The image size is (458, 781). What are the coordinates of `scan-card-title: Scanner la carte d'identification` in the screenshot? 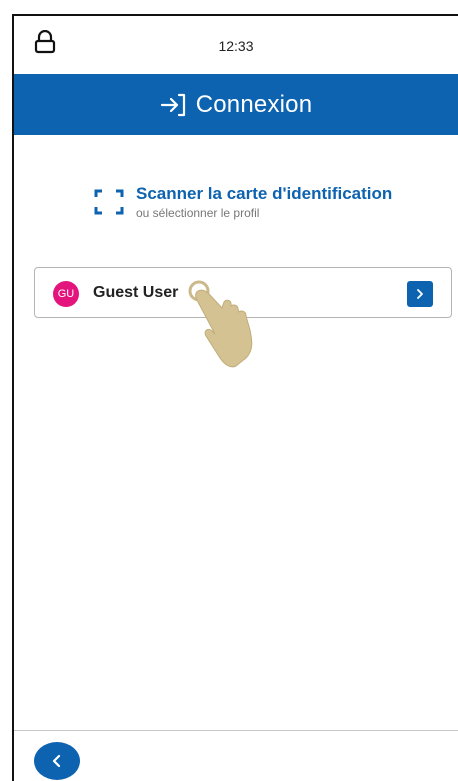 It's located at (264, 193).